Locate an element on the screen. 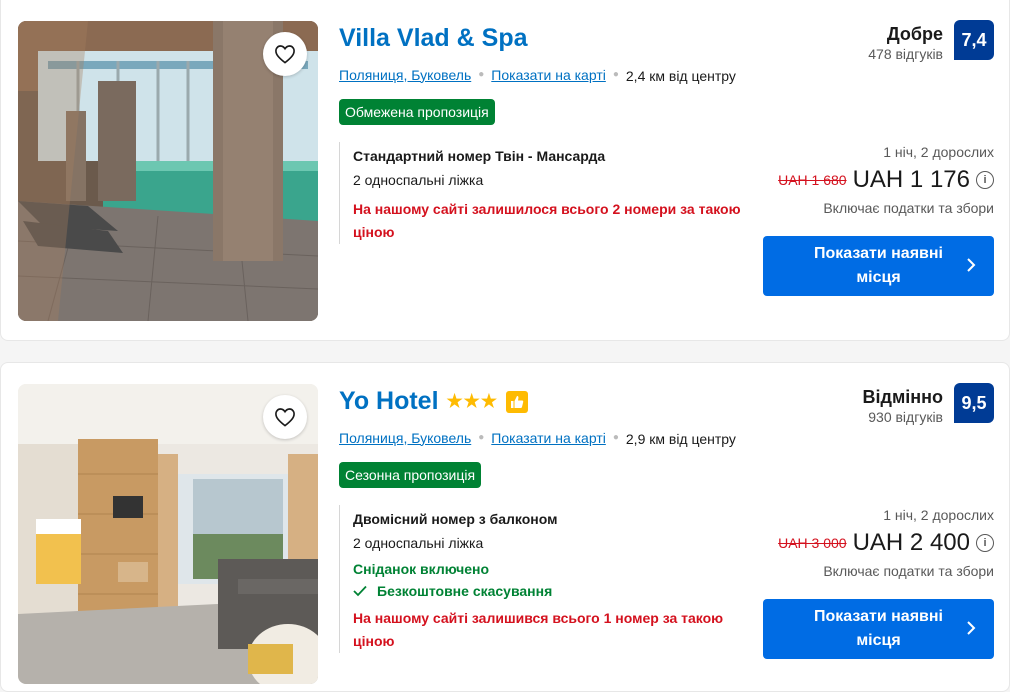  price-row: UAH 3 000 UAH 2 400 i is located at coordinates (886, 543).